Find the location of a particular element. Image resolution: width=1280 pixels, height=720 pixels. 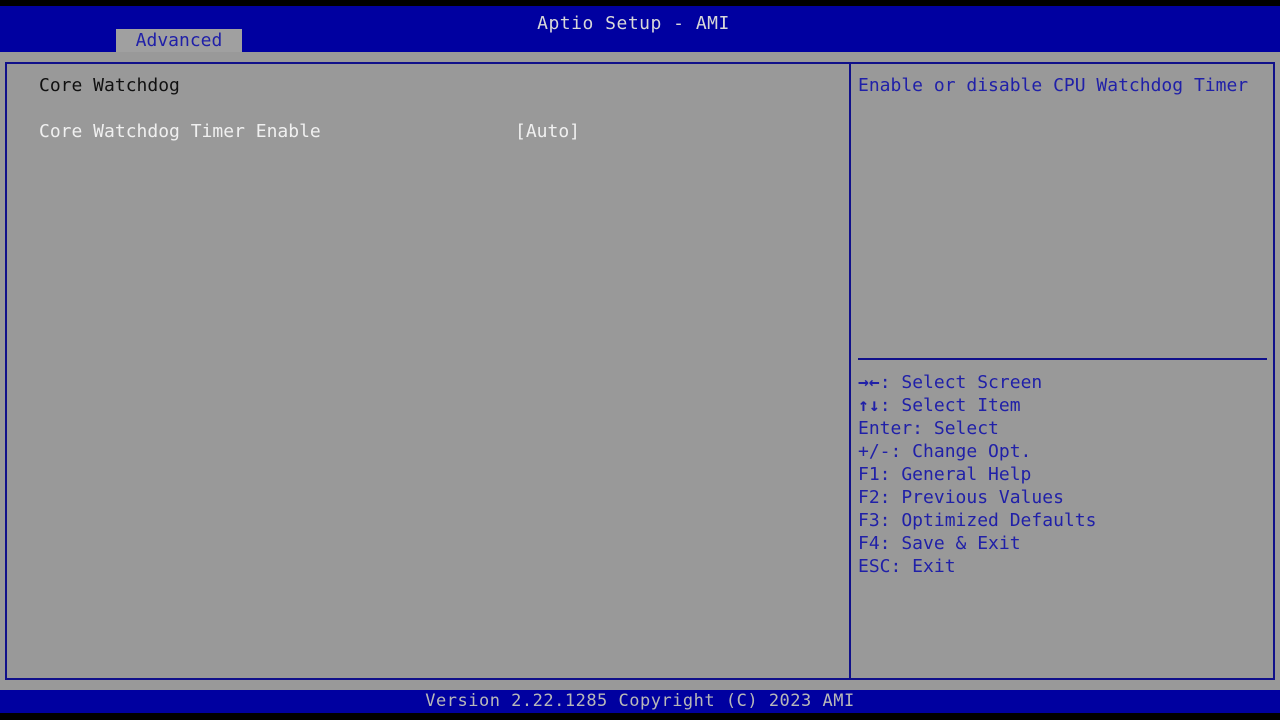

left-right-arrows-icon: →← is located at coordinates (869, 382).